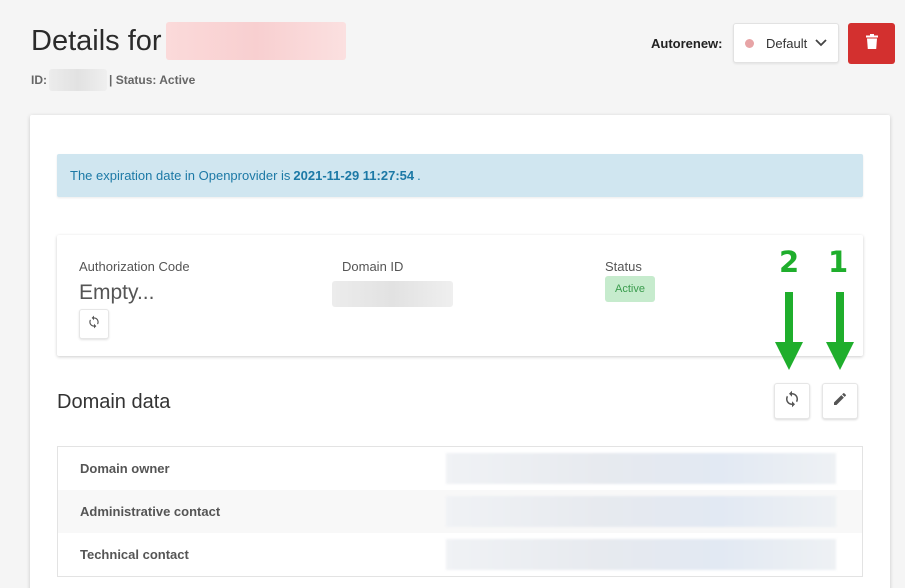  What do you see at coordinates (125, 468) in the screenshot?
I see `row-label: Domain owner` at bounding box center [125, 468].